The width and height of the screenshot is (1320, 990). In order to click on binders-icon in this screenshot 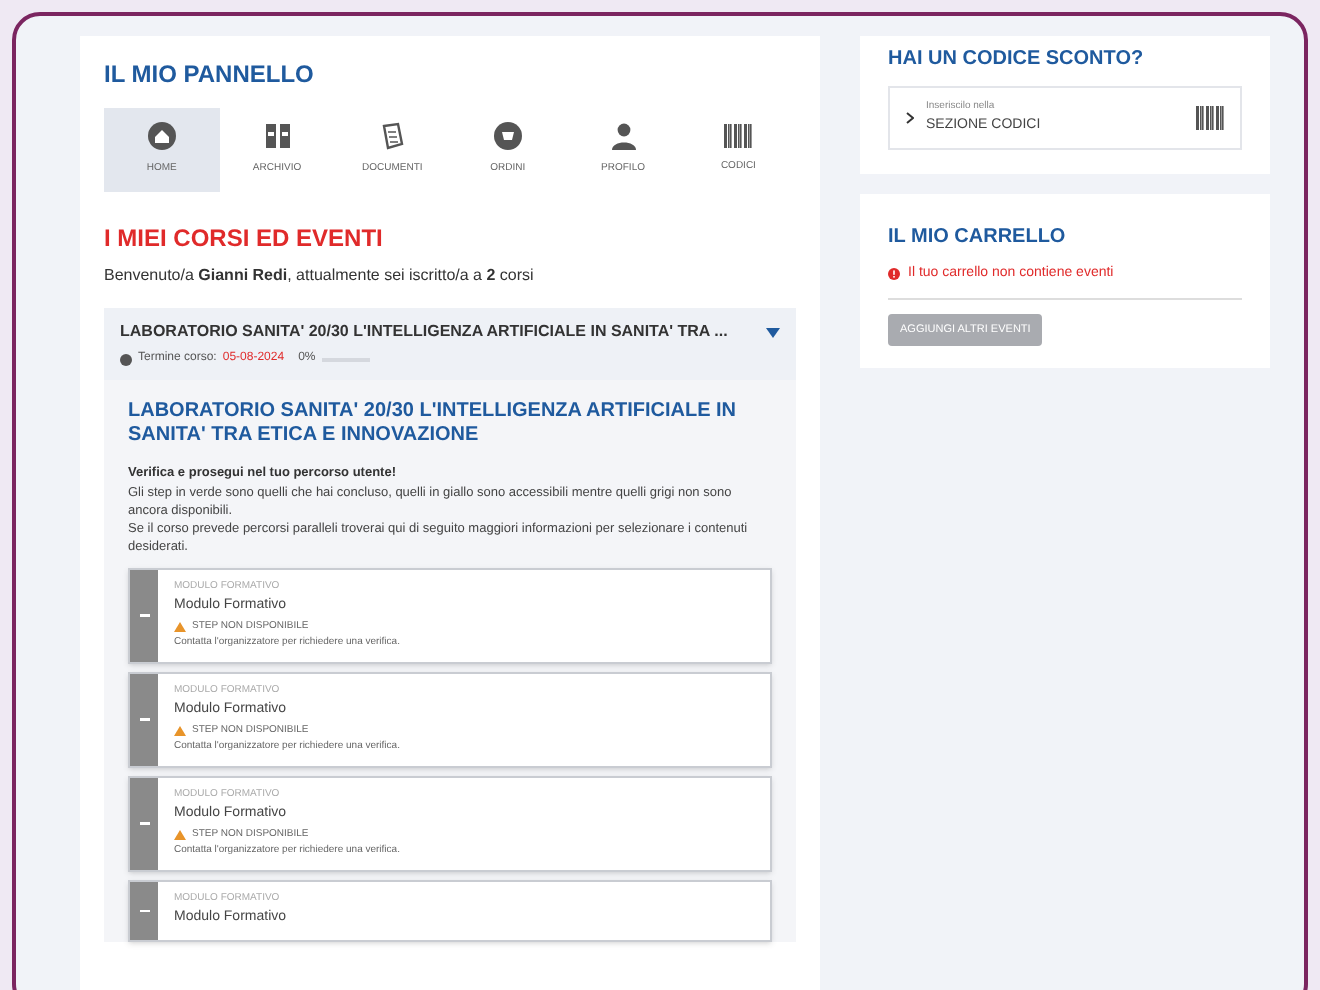, I will do `click(277, 136)`.